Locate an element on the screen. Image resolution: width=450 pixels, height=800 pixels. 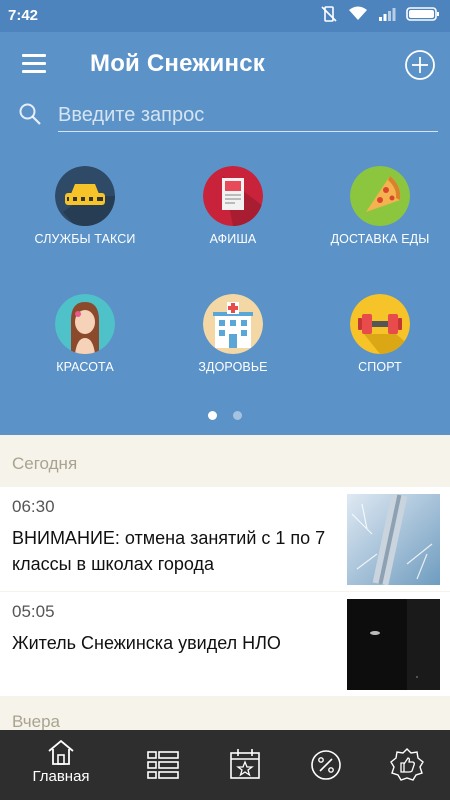
nav-reviews is located at coordinates (406, 765).